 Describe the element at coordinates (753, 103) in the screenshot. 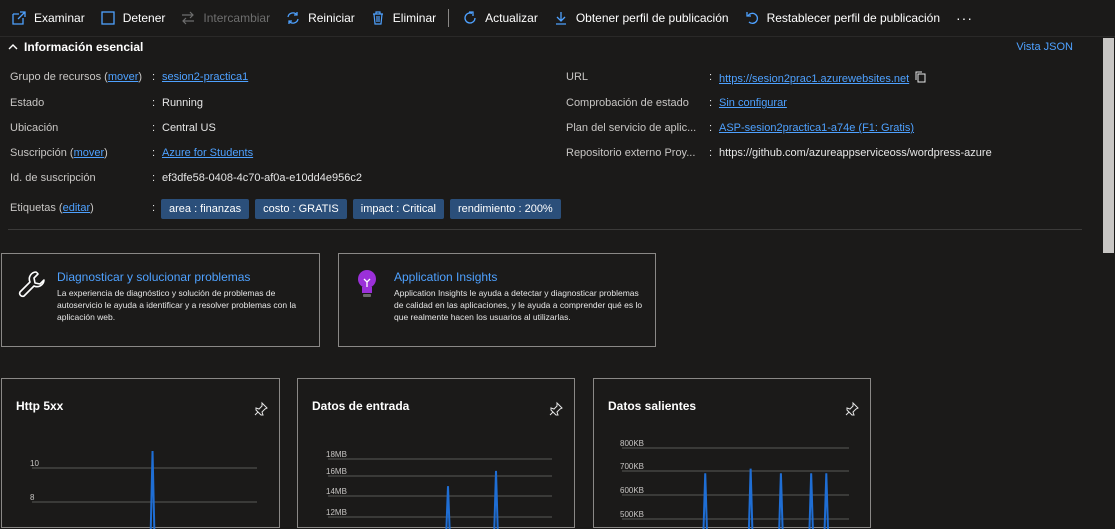

I see `health-check-link: Sin configurar` at that location.